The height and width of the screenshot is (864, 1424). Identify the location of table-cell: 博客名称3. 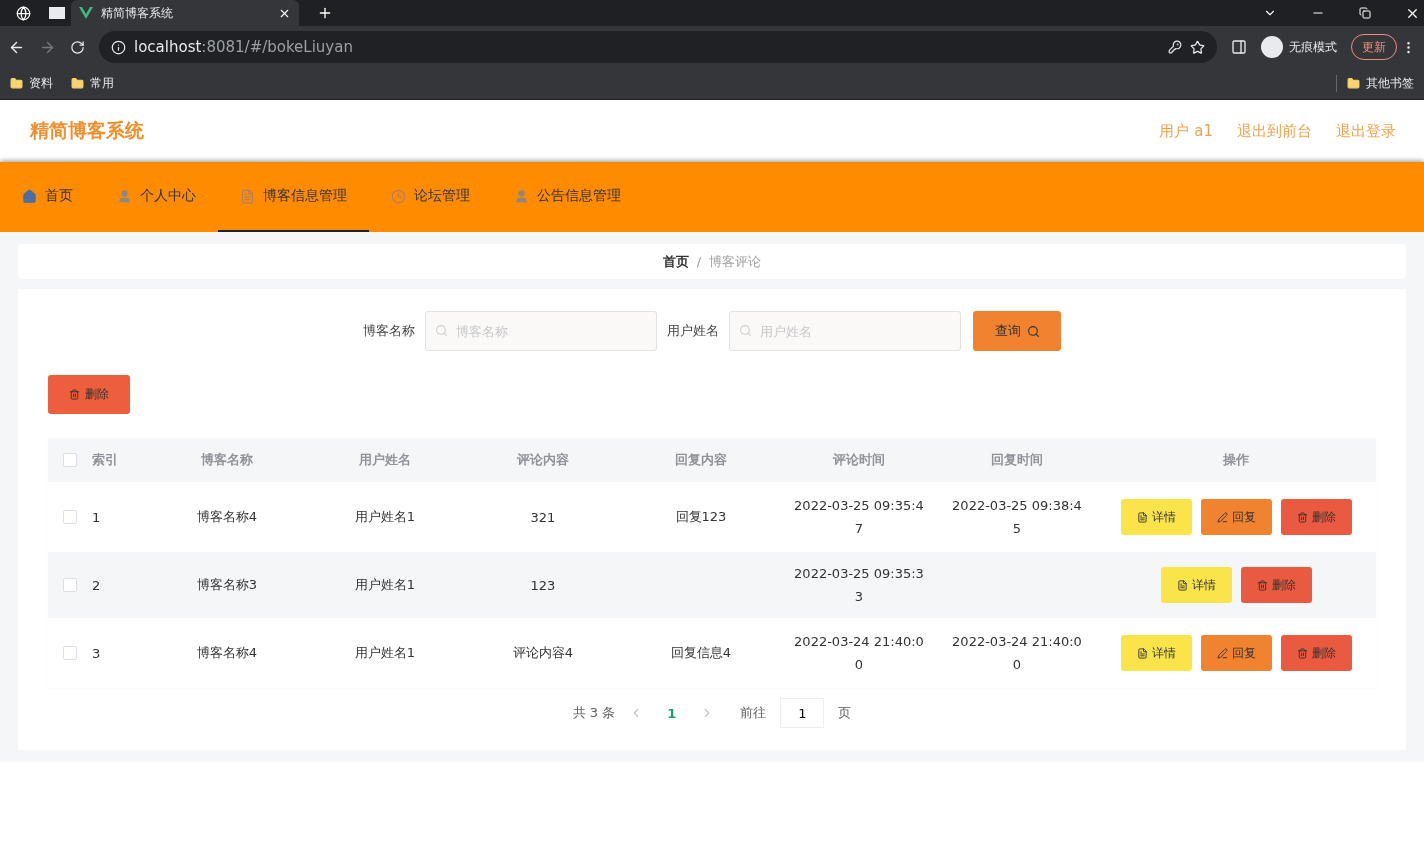
(227, 585).